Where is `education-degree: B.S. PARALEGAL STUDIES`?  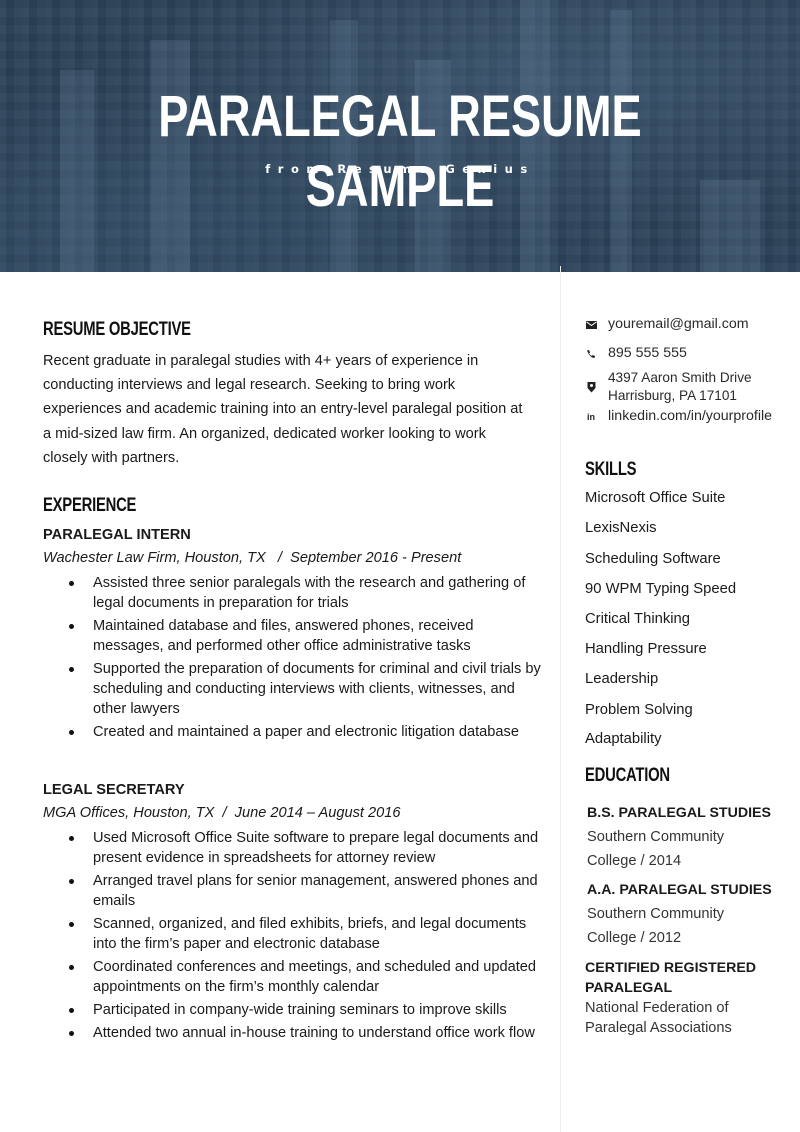 education-degree: B.S. PARALEGAL STUDIES is located at coordinates (679, 813).